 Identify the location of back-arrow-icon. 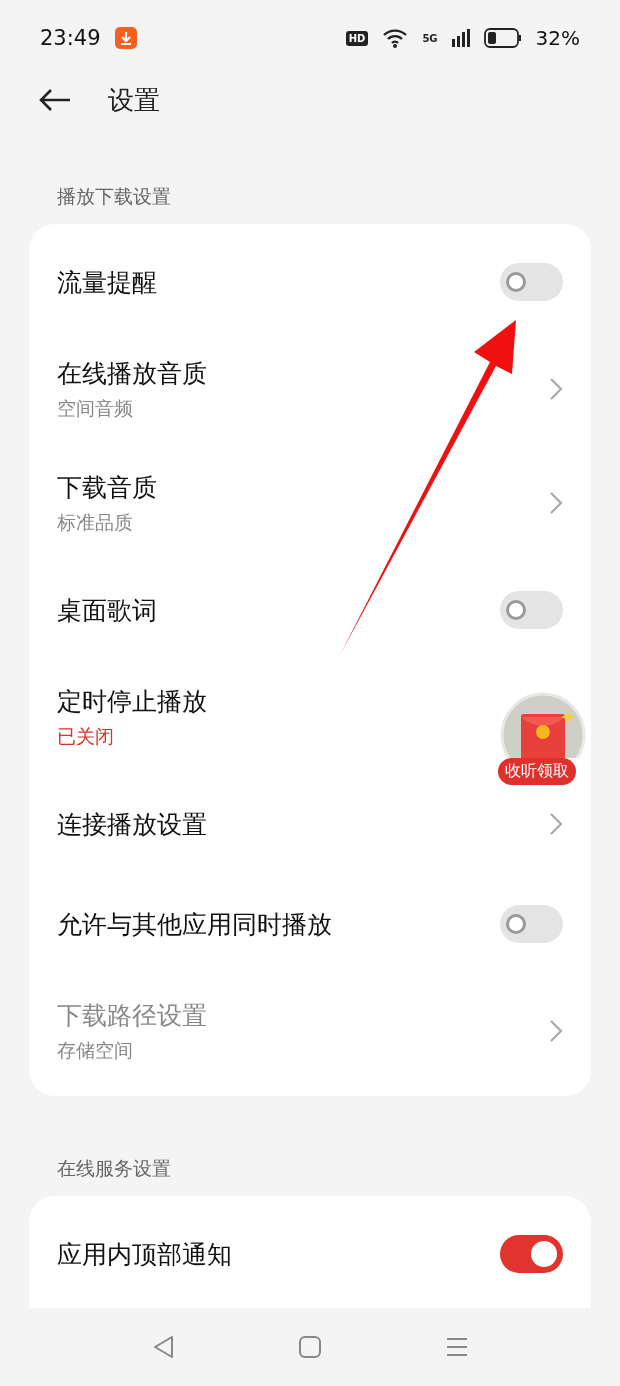
(55, 100).